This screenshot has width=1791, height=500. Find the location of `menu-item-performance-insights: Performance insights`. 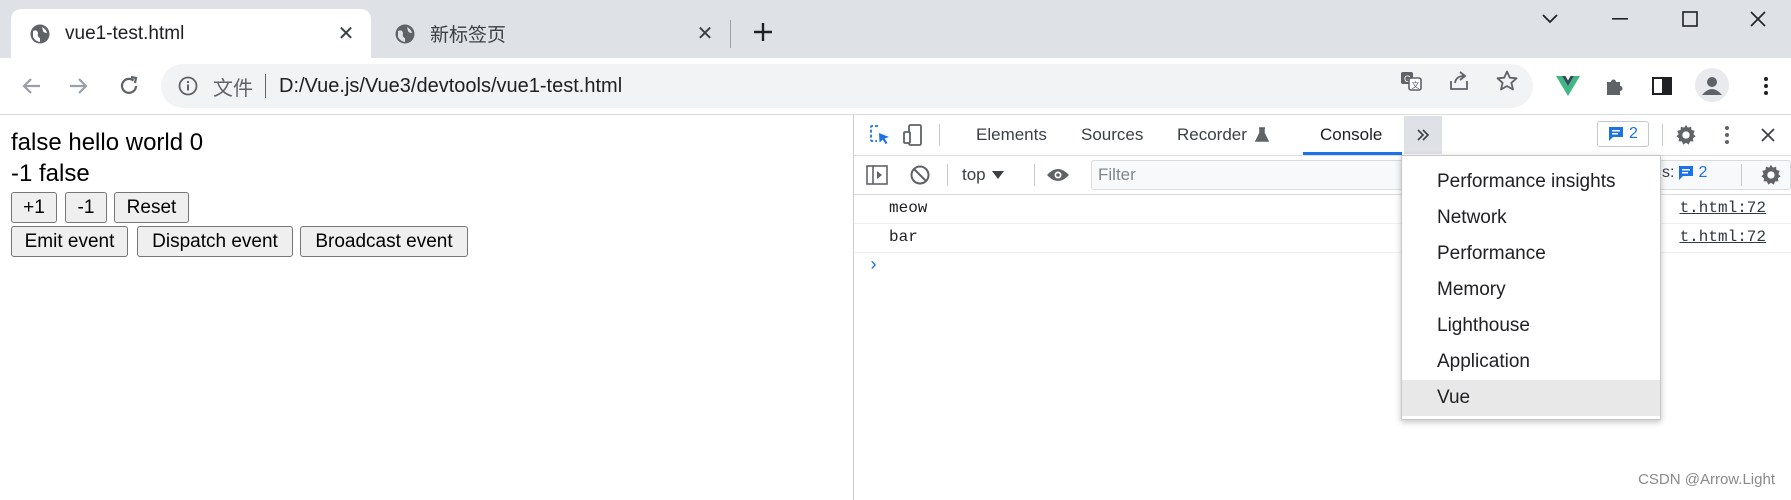

menu-item-performance-insights: Performance insights is located at coordinates (1531, 182).